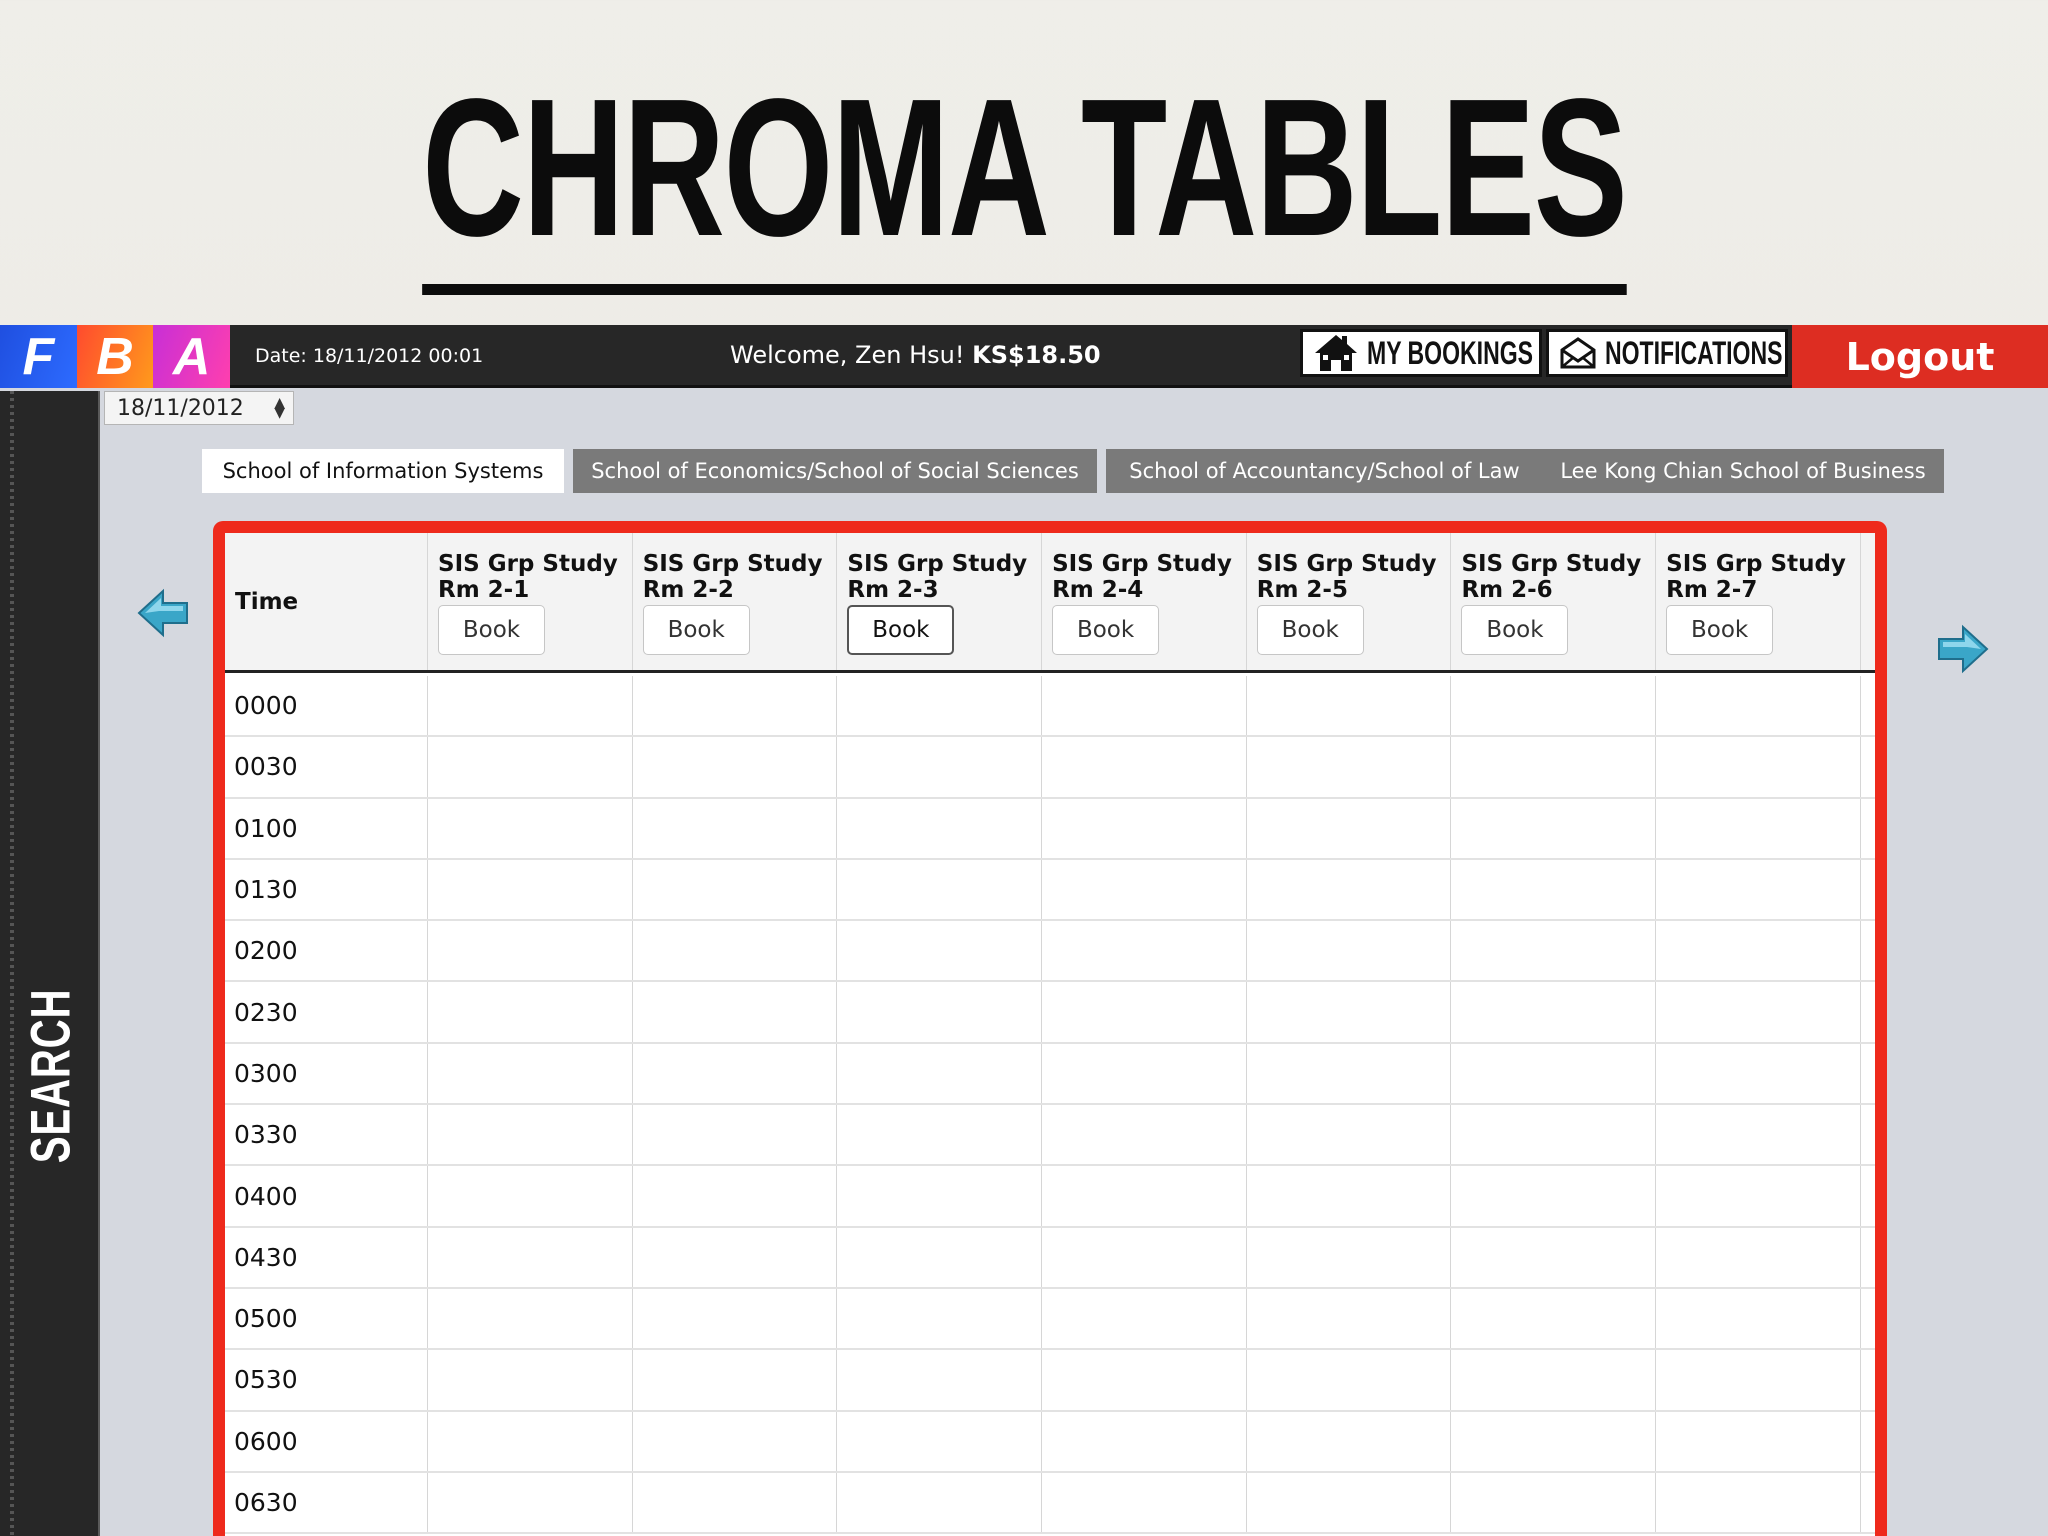  What do you see at coordinates (50, 963) in the screenshot?
I see `search-sidebar: SEARCH` at bounding box center [50, 963].